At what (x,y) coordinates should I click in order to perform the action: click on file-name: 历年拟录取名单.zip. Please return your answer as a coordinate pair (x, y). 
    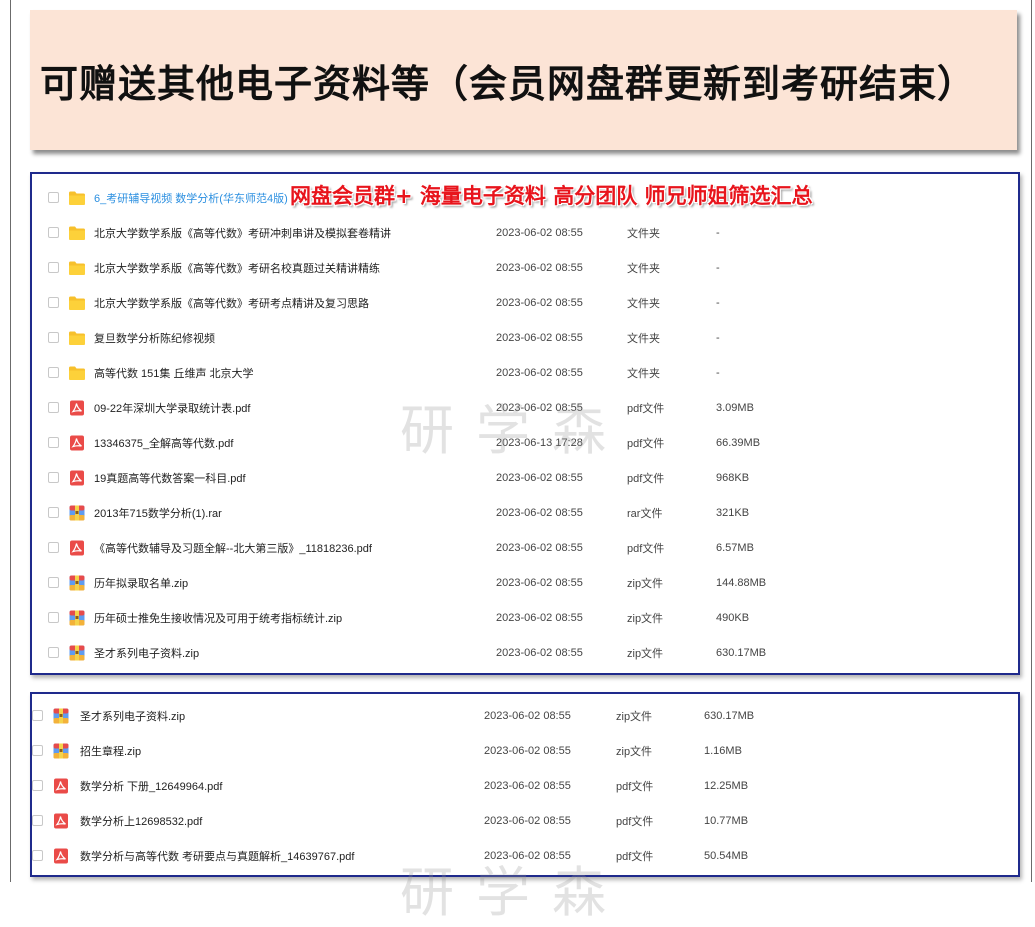
    Looking at the image, I should click on (141, 583).